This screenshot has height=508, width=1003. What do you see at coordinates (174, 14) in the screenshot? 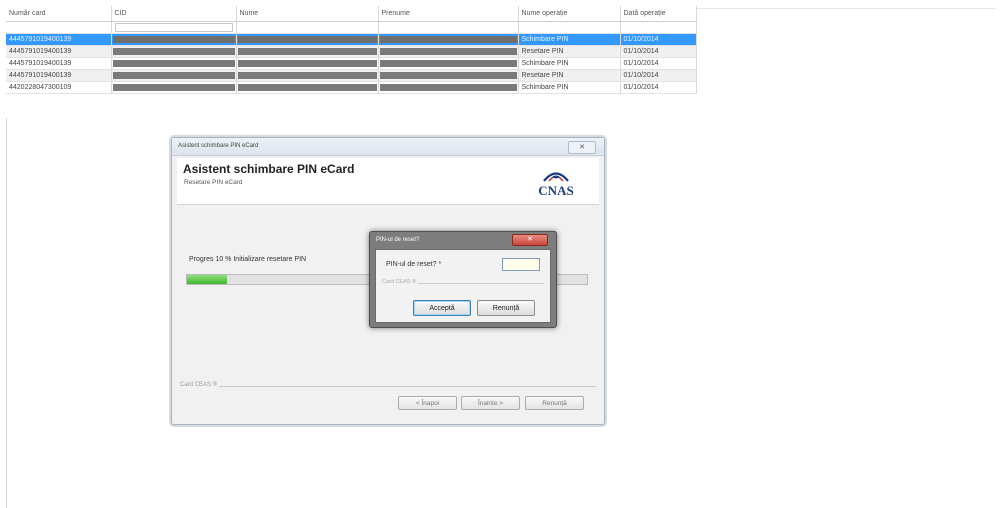
I see `column-header-cid: CID` at bounding box center [174, 14].